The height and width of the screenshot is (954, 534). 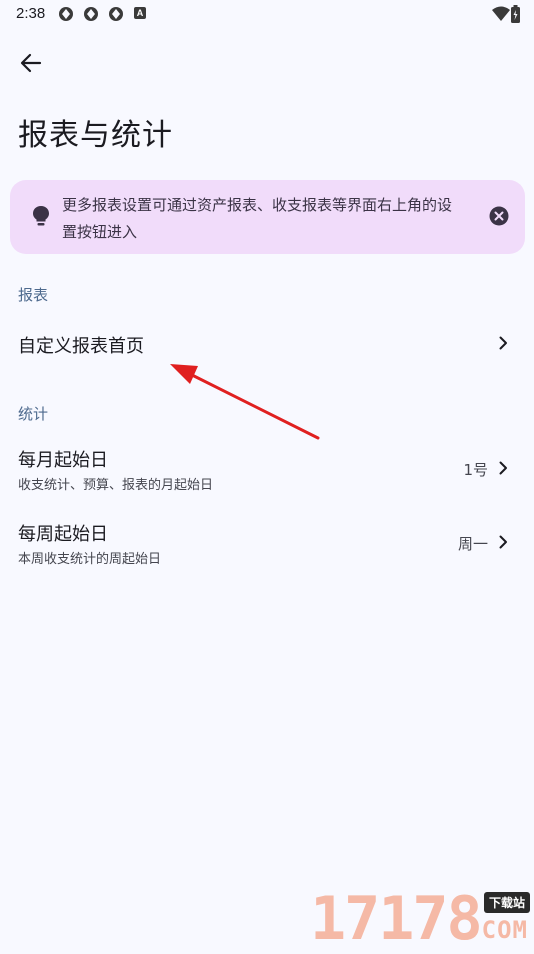 What do you see at coordinates (33, 295) in the screenshot?
I see `section-header-report: 报表` at bounding box center [33, 295].